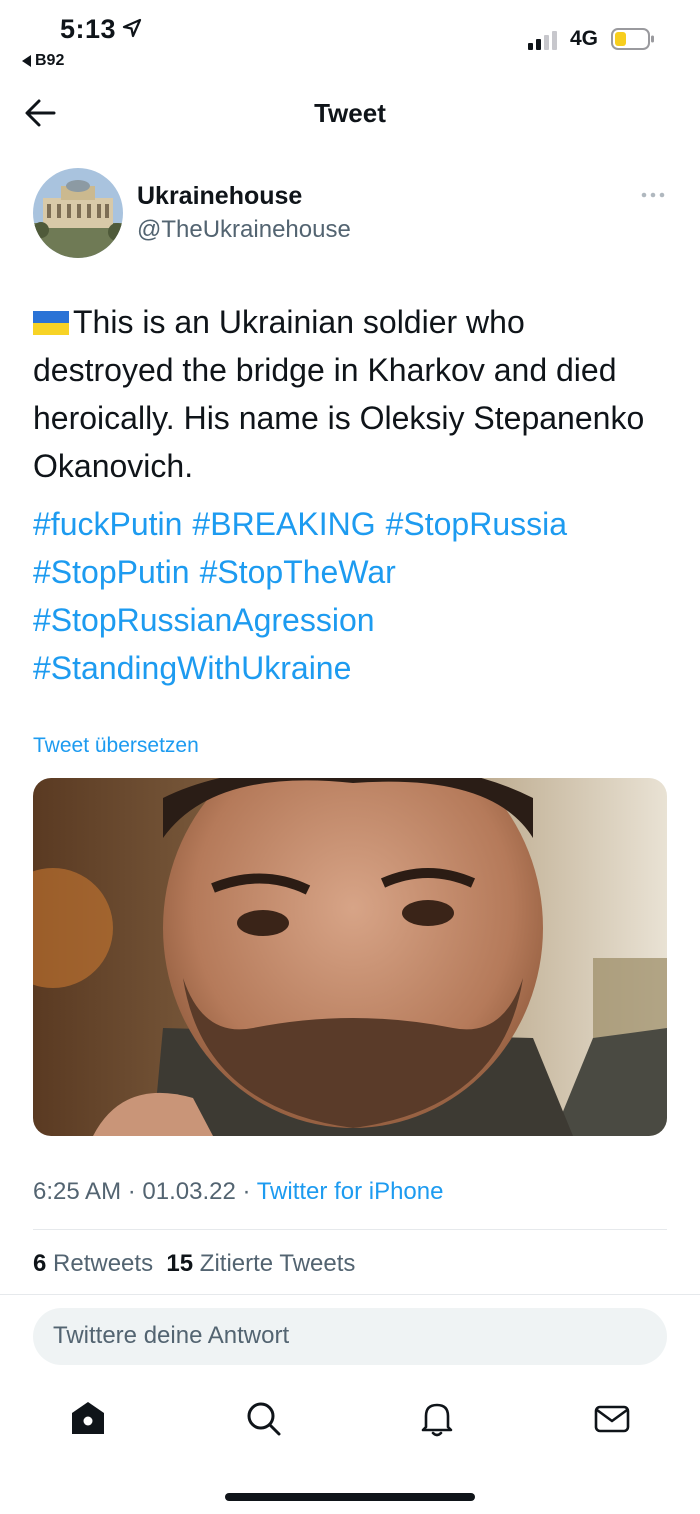 Image resolution: width=700 pixels, height=1514 pixels. I want to click on quotes-stat: 15 Zitierte Tweets, so click(260, 1263).